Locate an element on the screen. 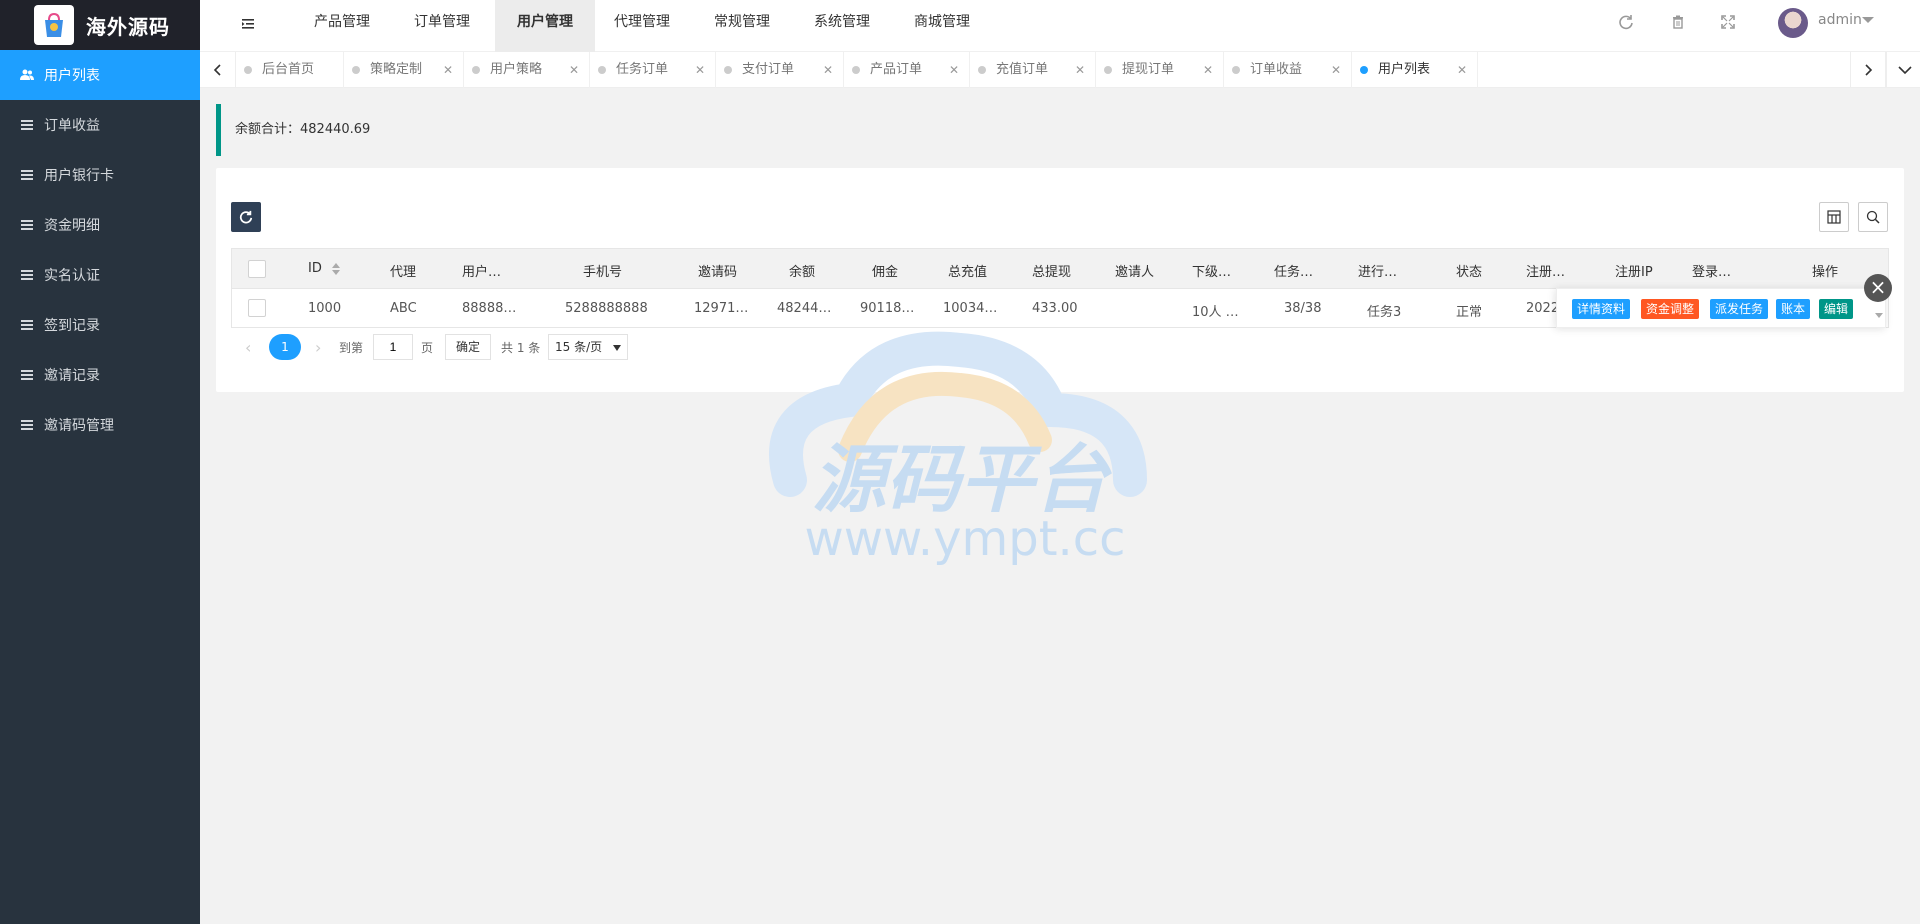  tab-home: 后台首页 is located at coordinates (290, 70).